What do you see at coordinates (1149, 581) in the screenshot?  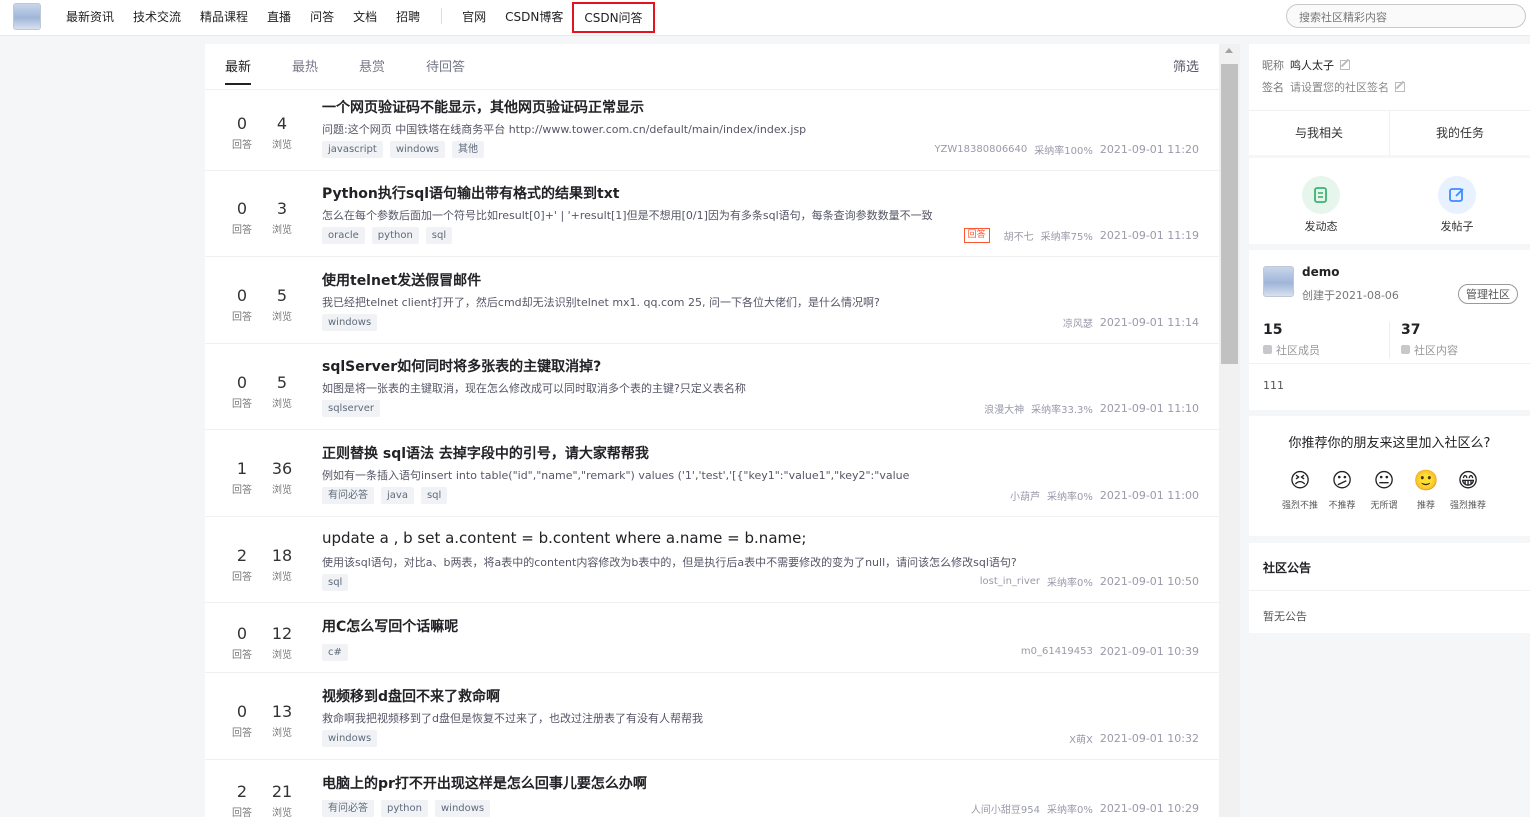 I see `post-time: 2021-09-01 10:50` at bounding box center [1149, 581].